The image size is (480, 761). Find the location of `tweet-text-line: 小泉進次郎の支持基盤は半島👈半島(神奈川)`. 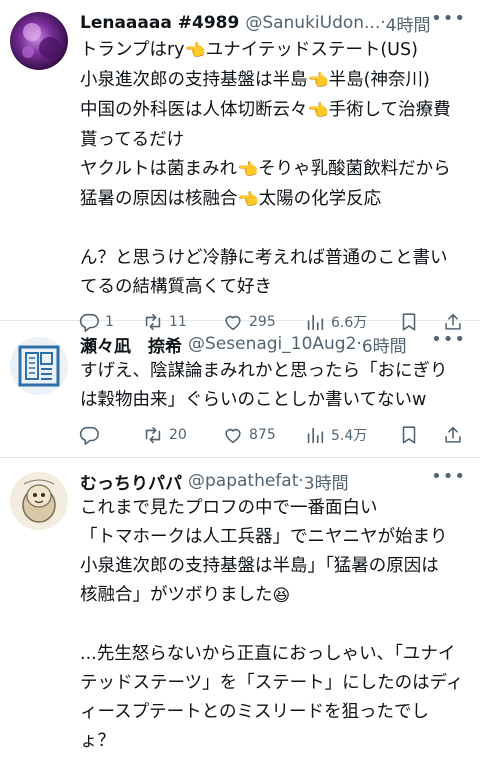

tweet-text-line: 小泉進次郎の支持基盤は半島👈半島(神奈川) is located at coordinates (273, 81).